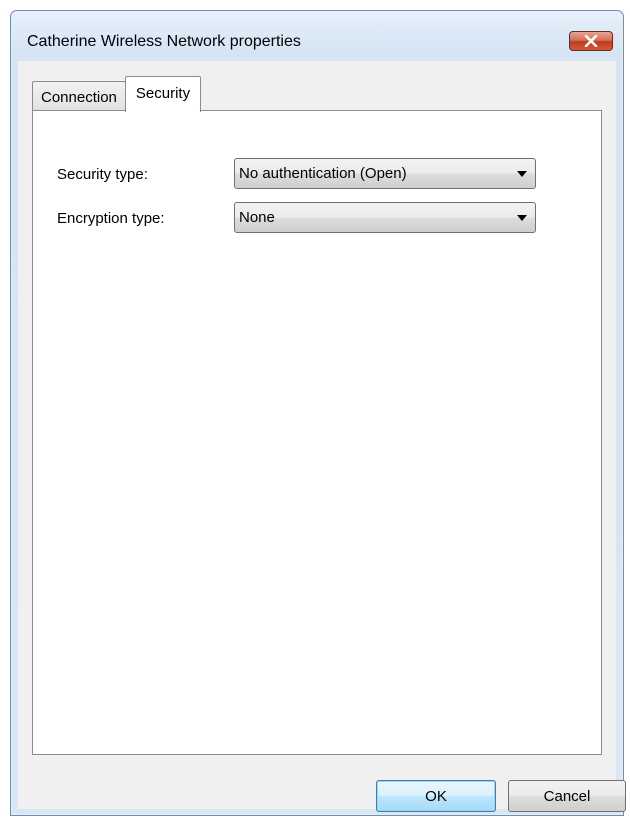  I want to click on security-type-label: Security type:, so click(102, 174).